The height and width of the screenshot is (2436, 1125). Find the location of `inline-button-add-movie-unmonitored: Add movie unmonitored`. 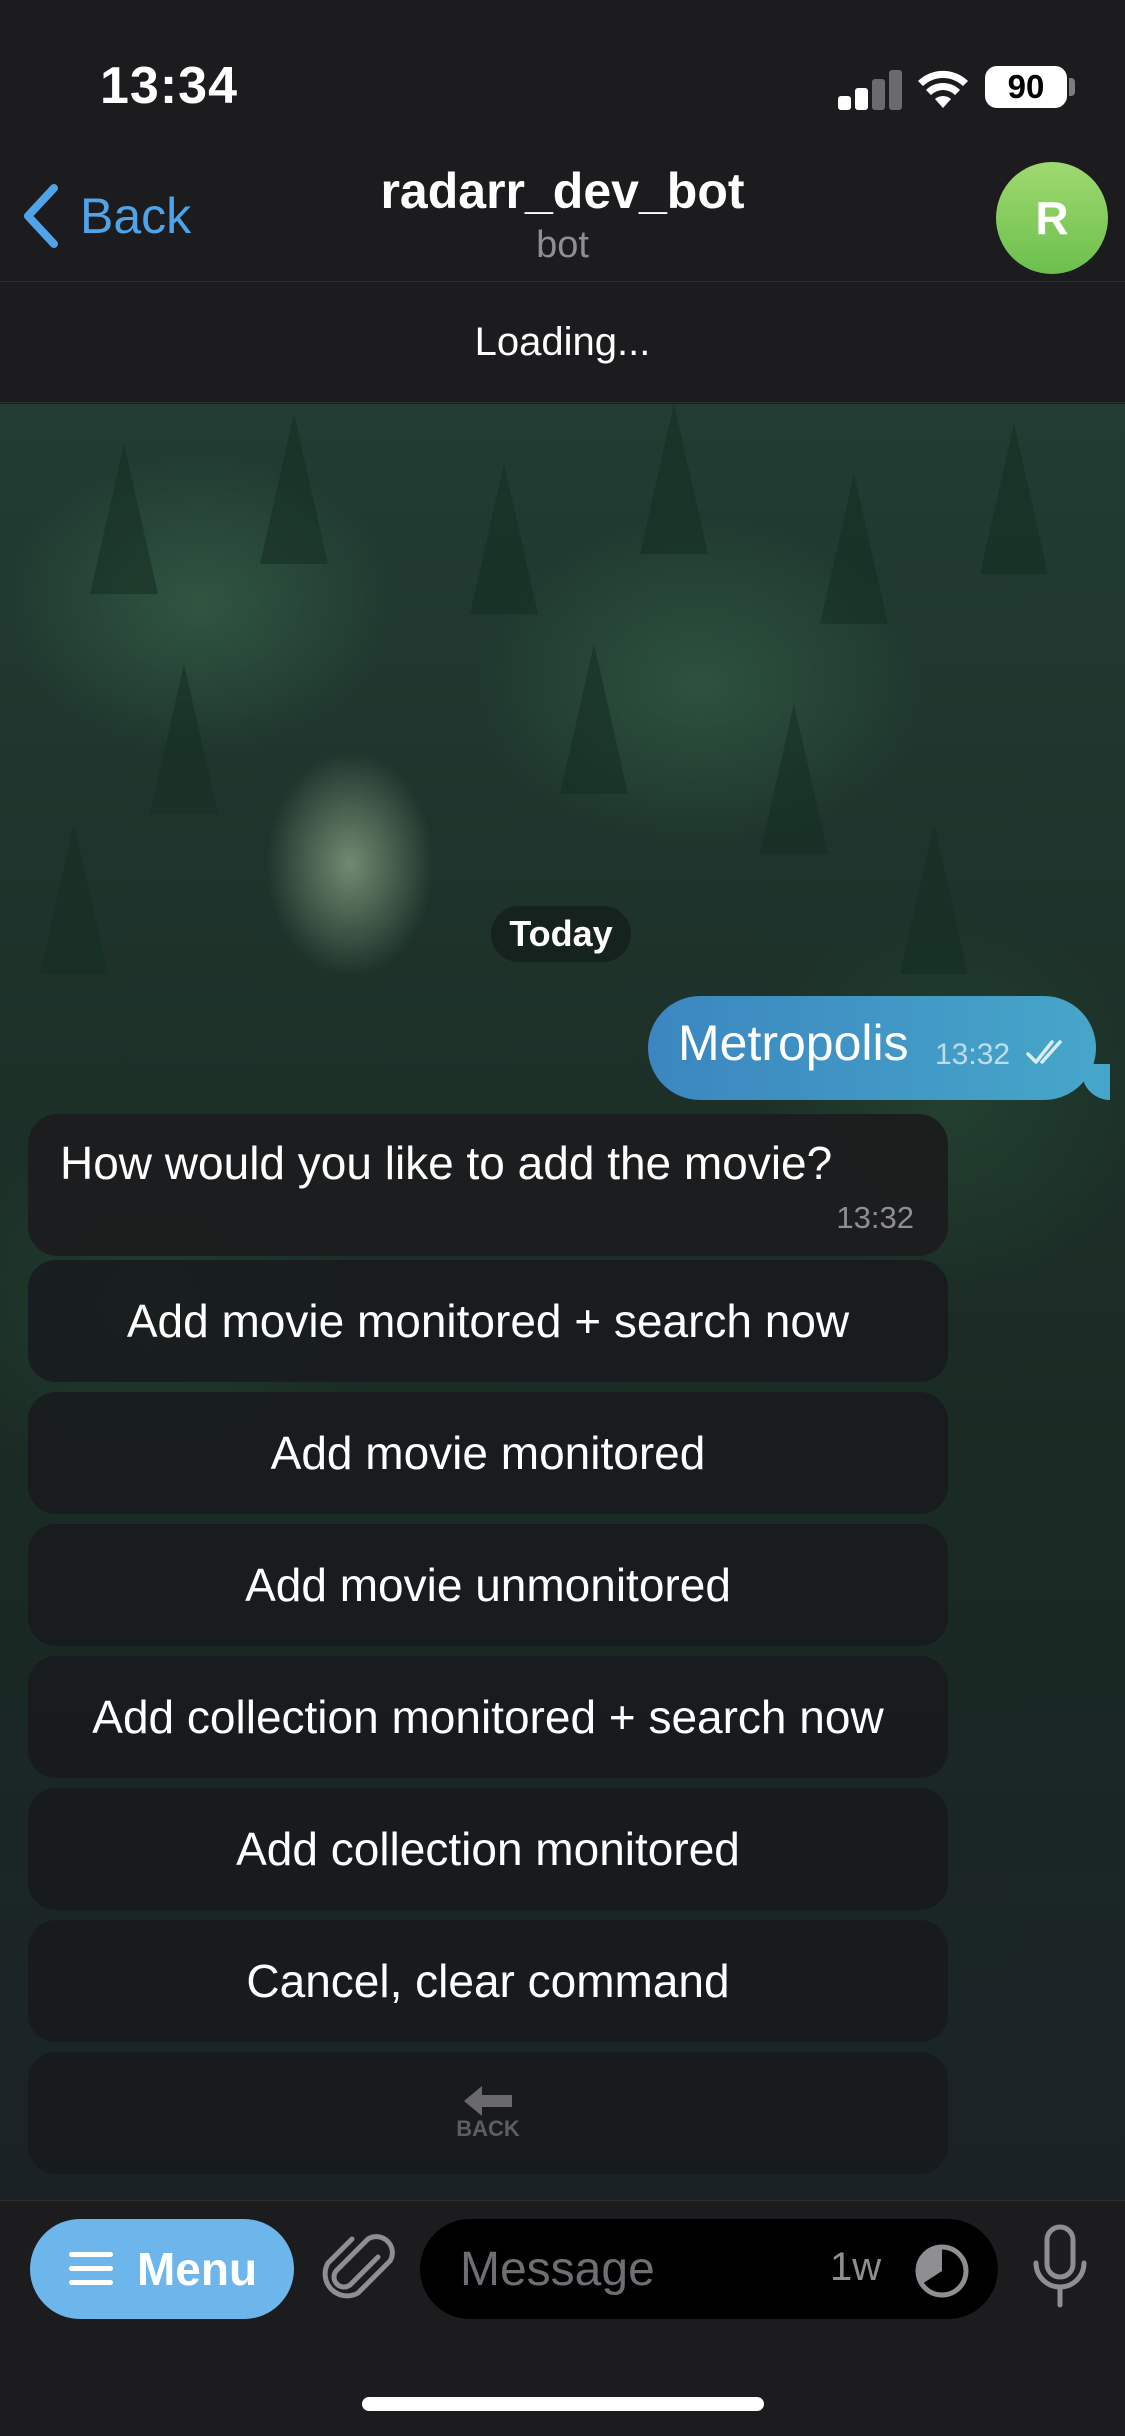

inline-button-add-movie-unmonitored: Add movie unmonitored is located at coordinates (488, 1585).